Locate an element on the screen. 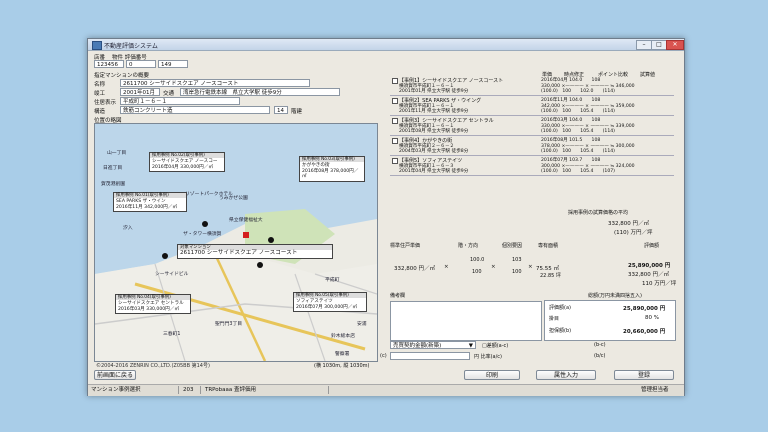  remarks-textarea is located at coordinates (466, 321).